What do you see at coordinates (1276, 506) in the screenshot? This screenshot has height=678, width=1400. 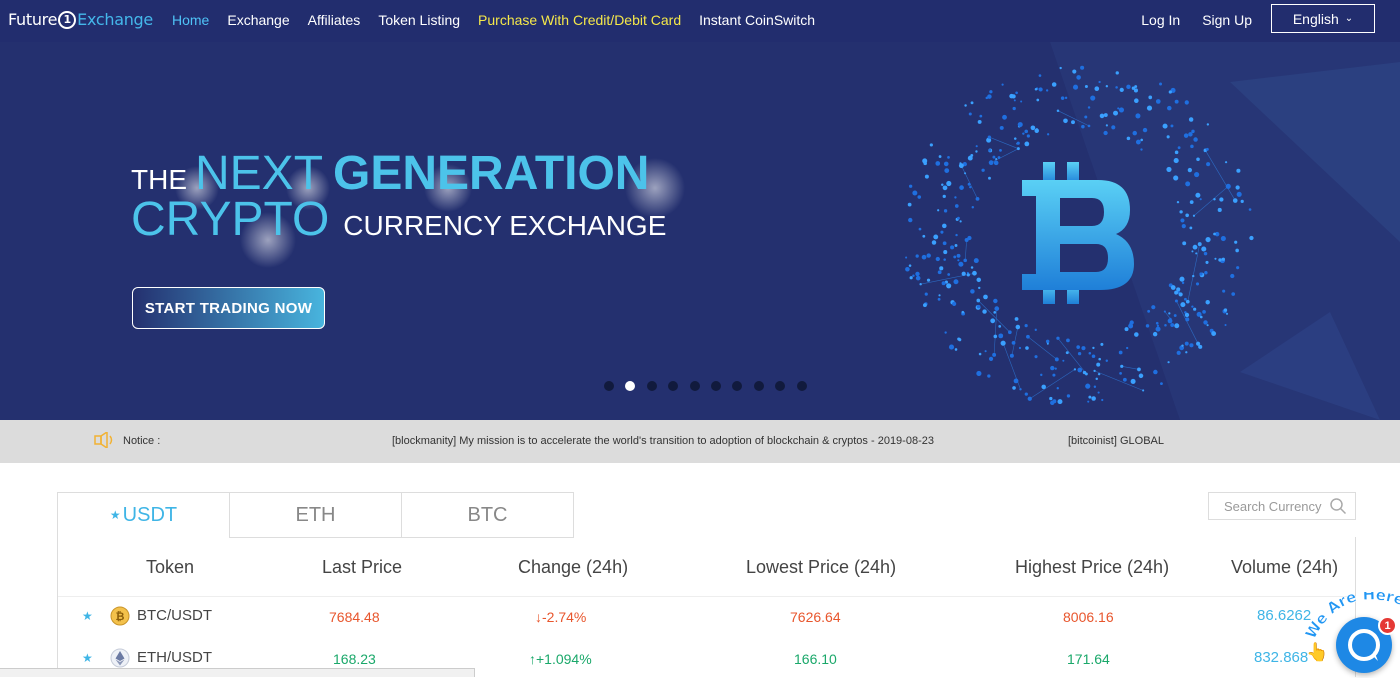 I see `search-input` at bounding box center [1276, 506].